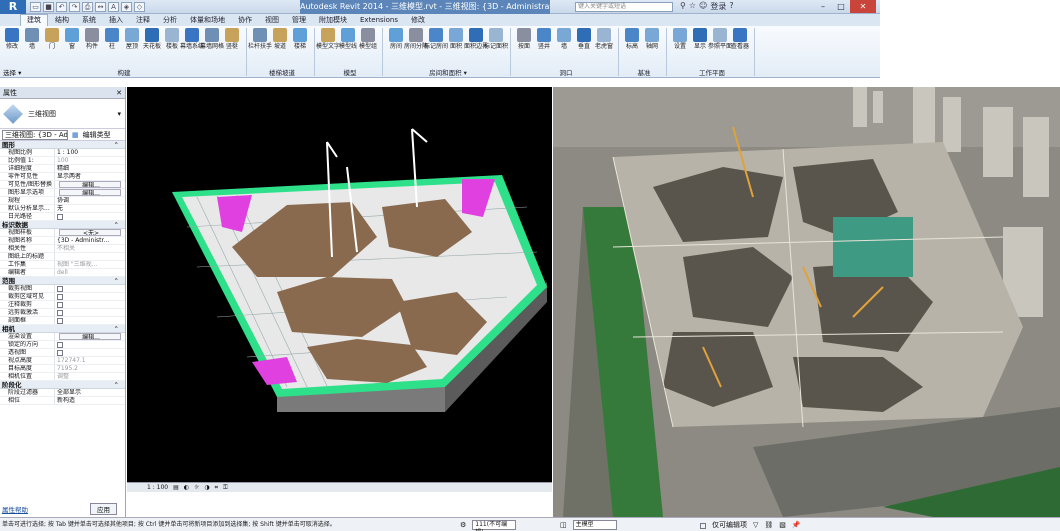 Image resolution: width=1060 pixels, height=531 pixels. What do you see at coordinates (62, 281) in the screenshot?
I see `property-section-header: 范围 ⌃` at bounding box center [62, 281].